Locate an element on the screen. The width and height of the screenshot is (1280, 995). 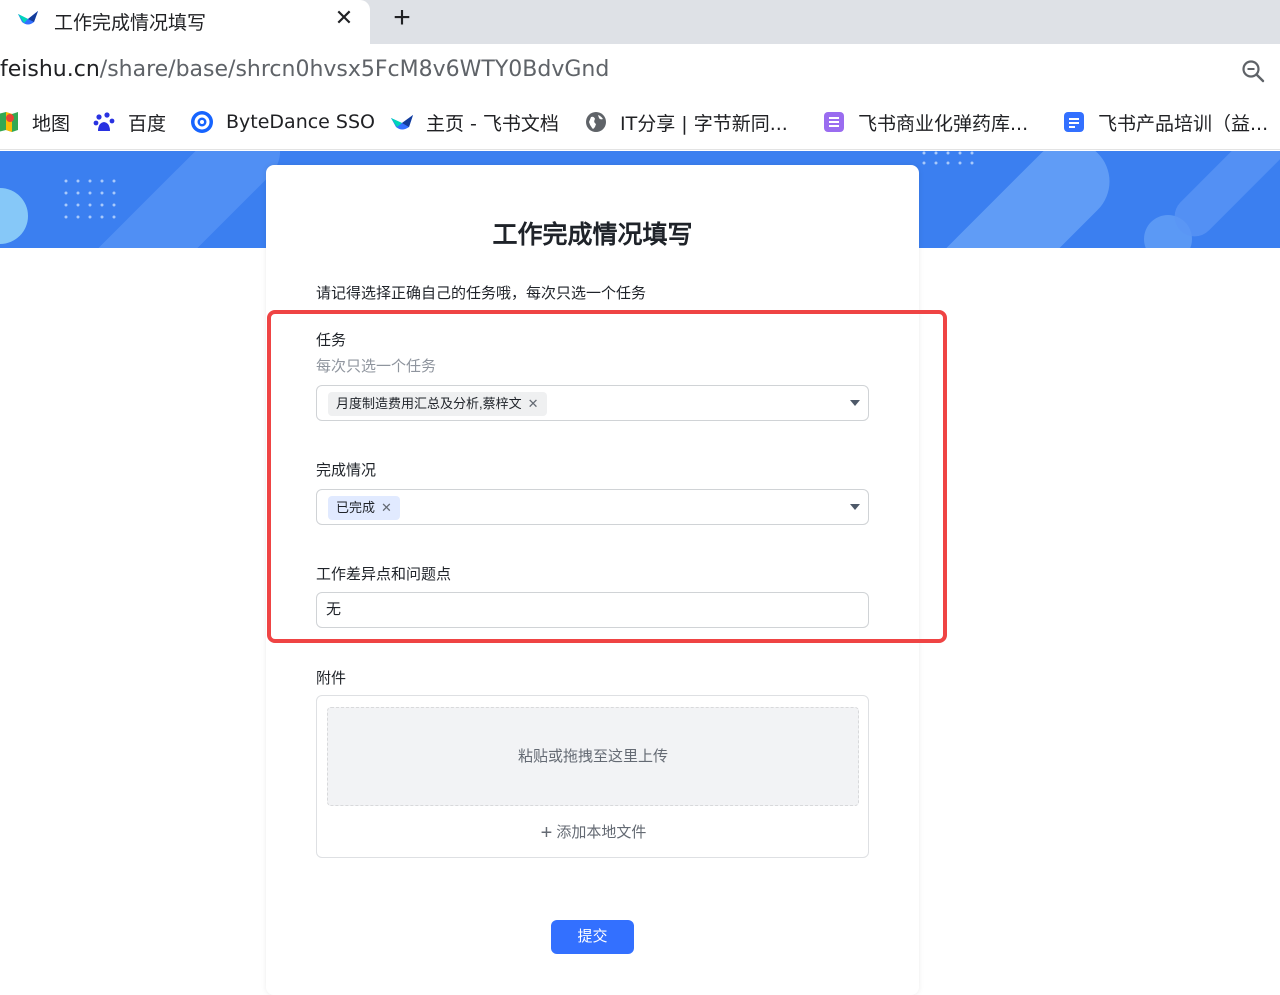
plus-icon: + is located at coordinates (546, 833).